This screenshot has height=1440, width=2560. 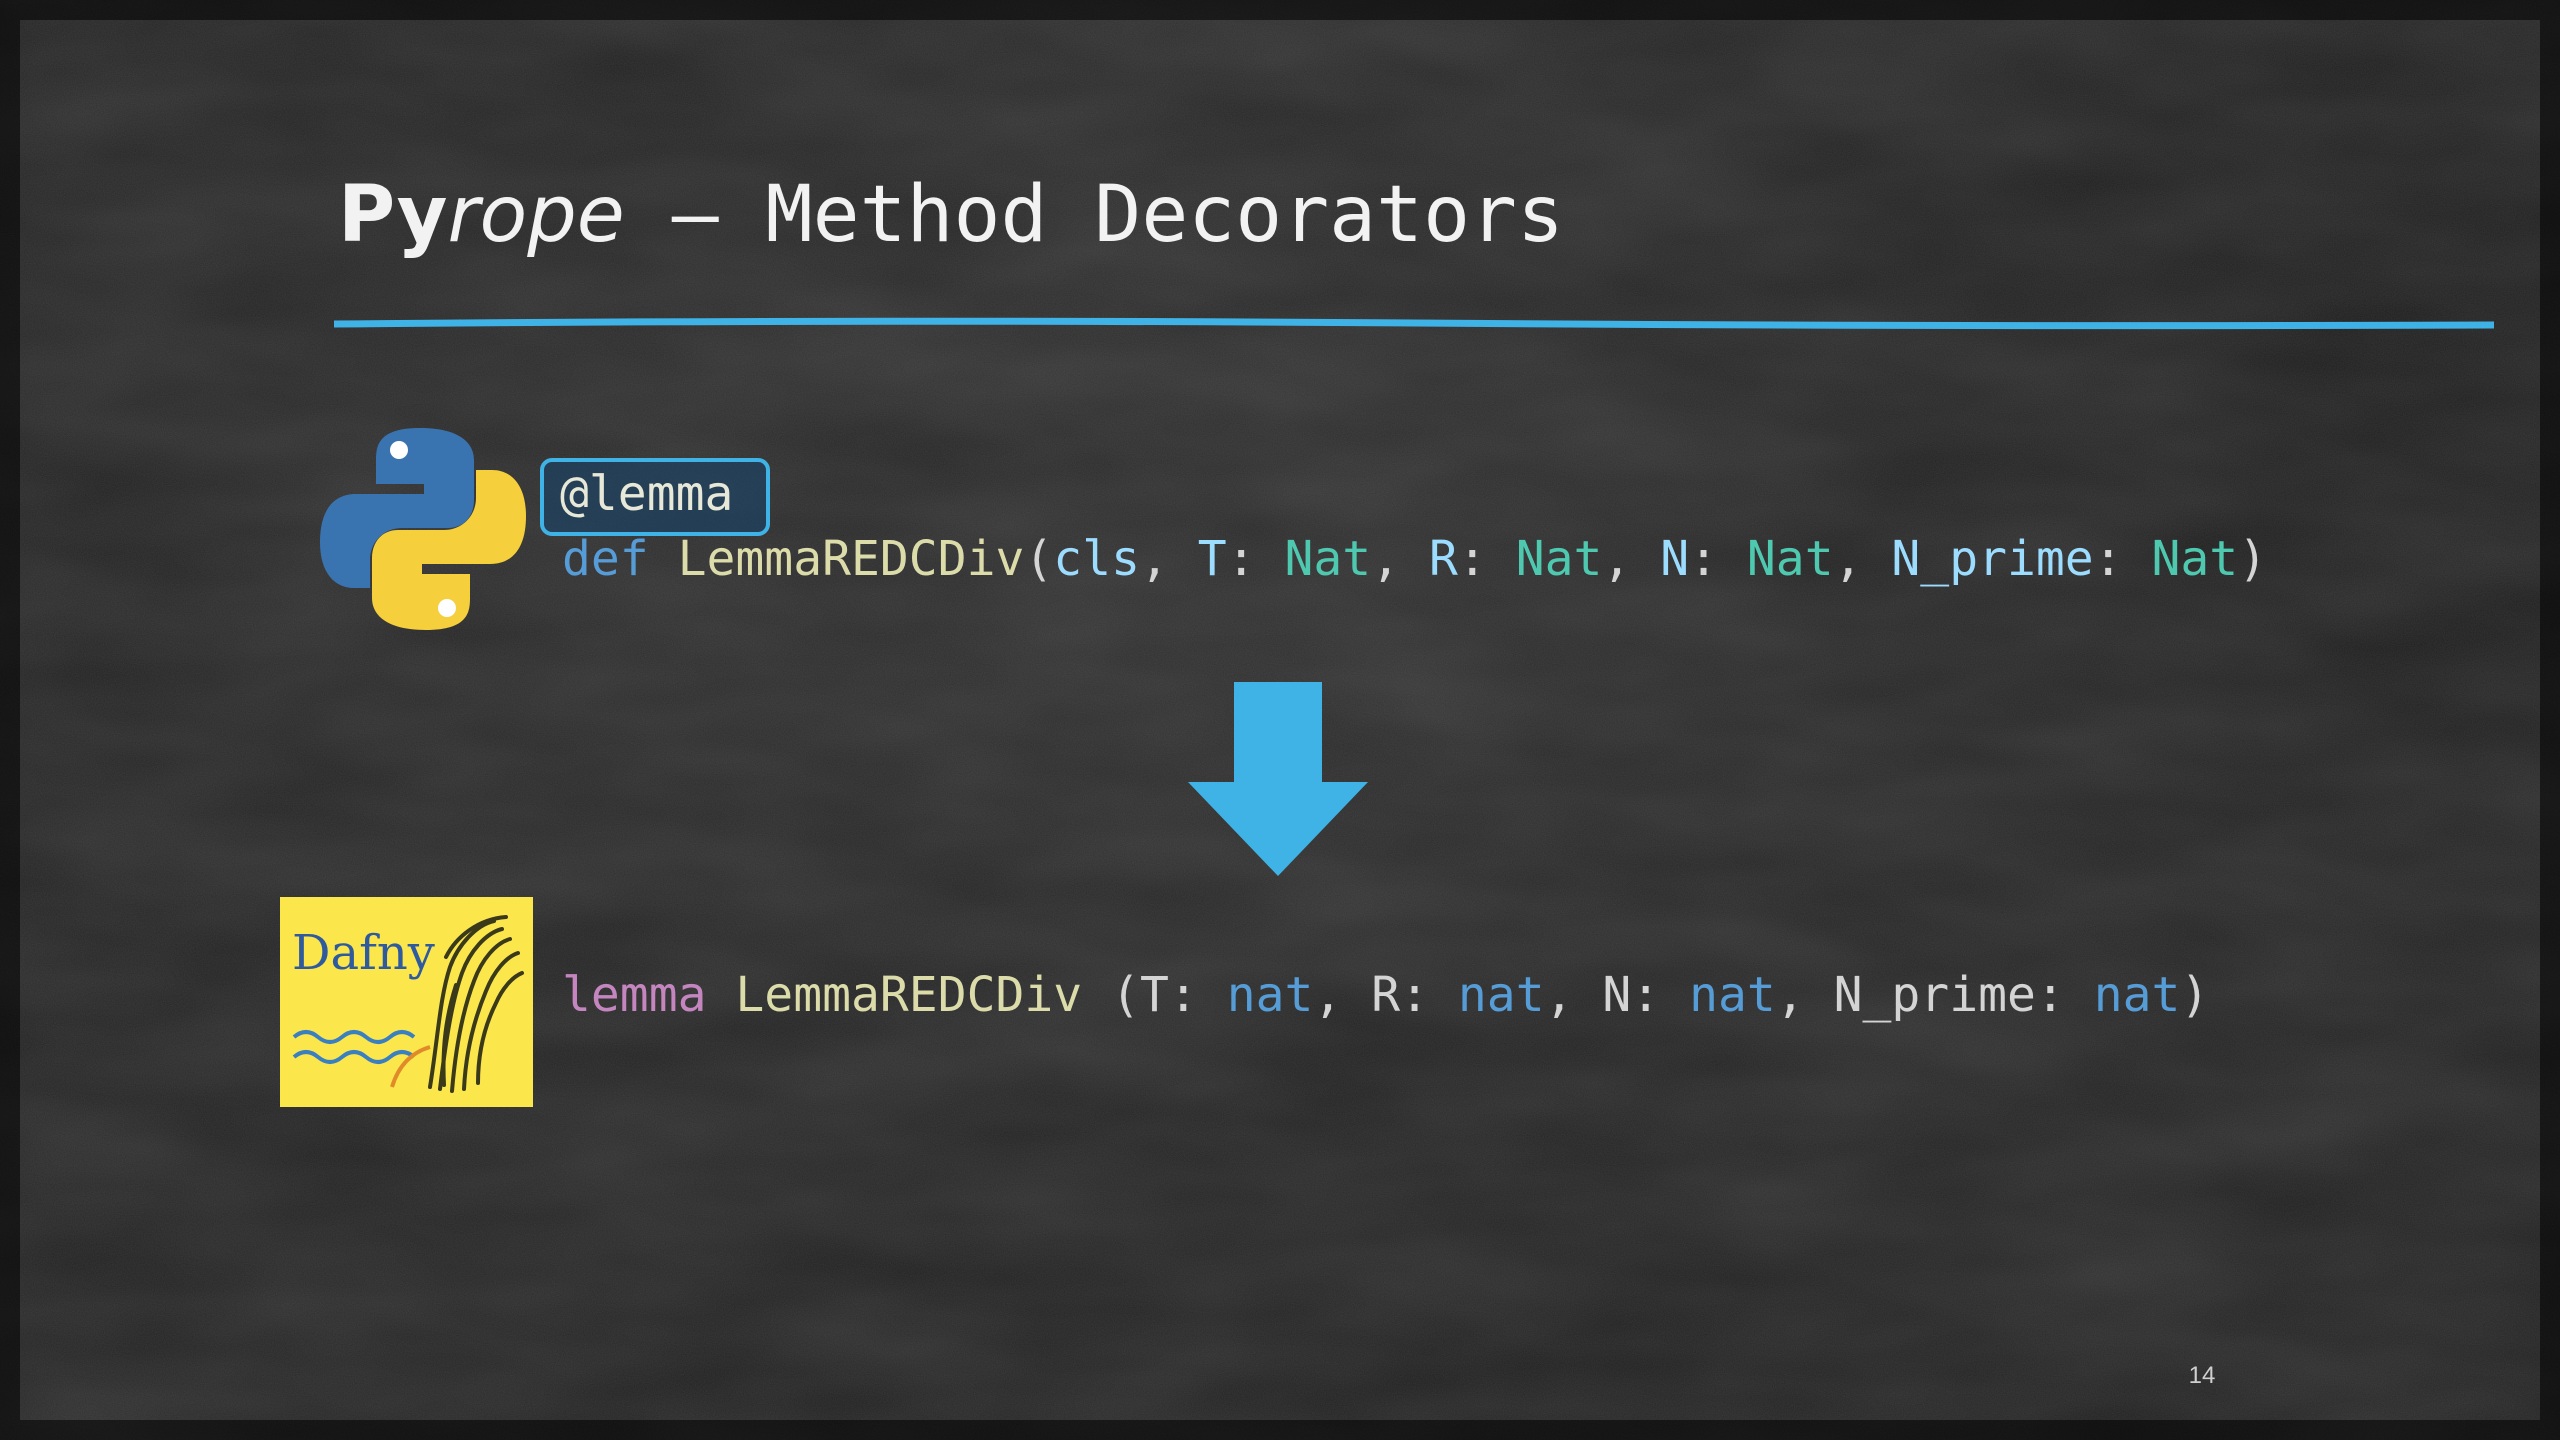 What do you see at coordinates (1414, 323) in the screenshot?
I see `title-underline` at bounding box center [1414, 323].